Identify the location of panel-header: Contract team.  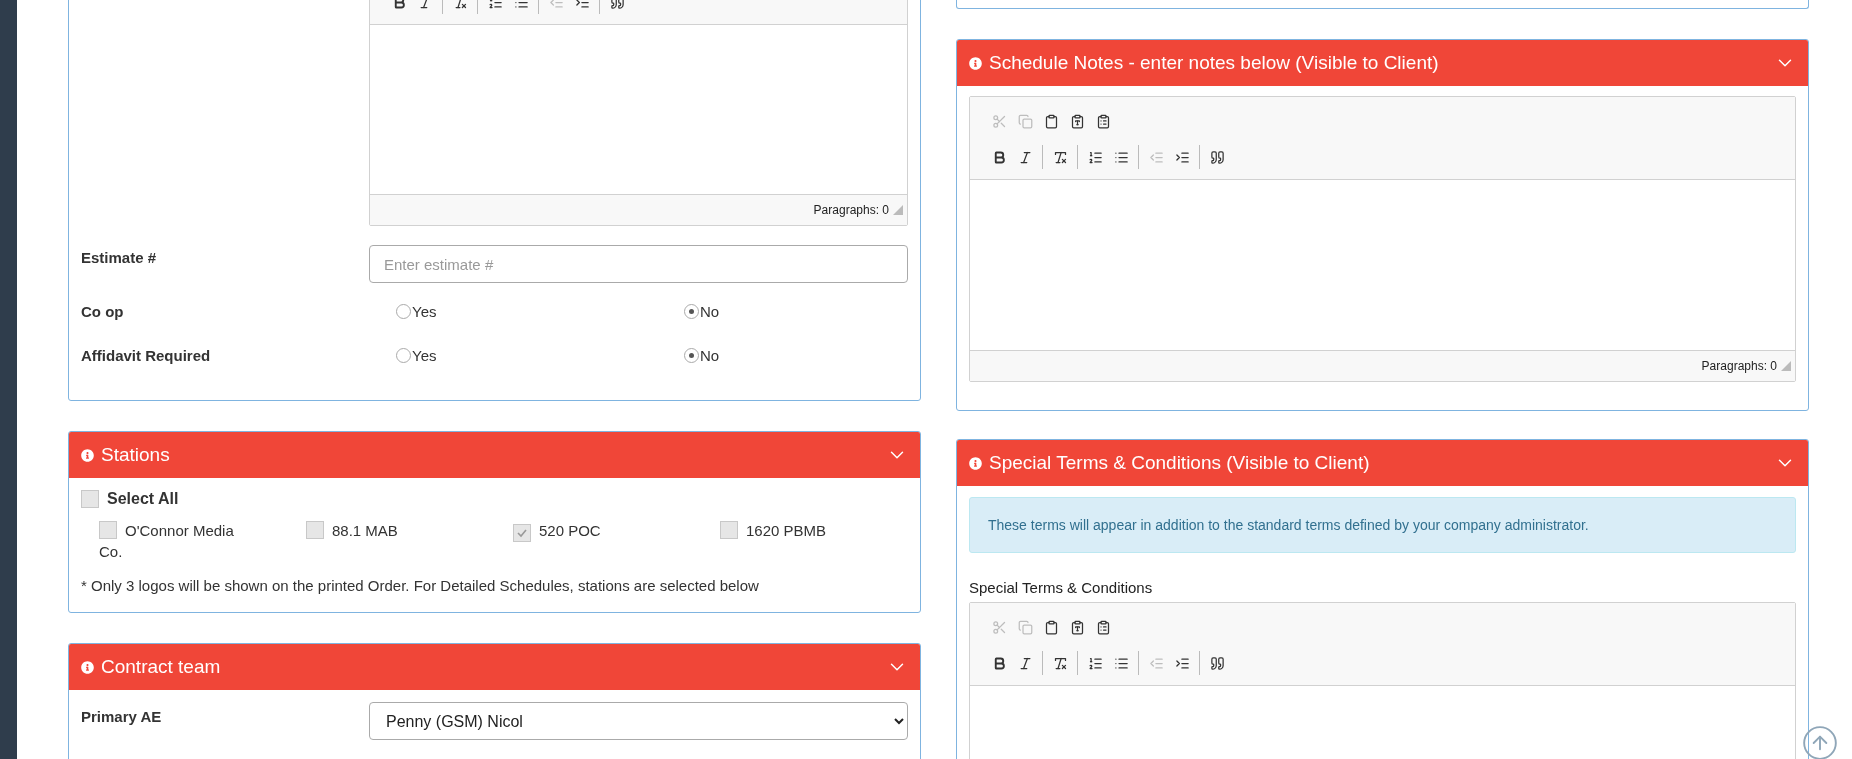
(494, 667).